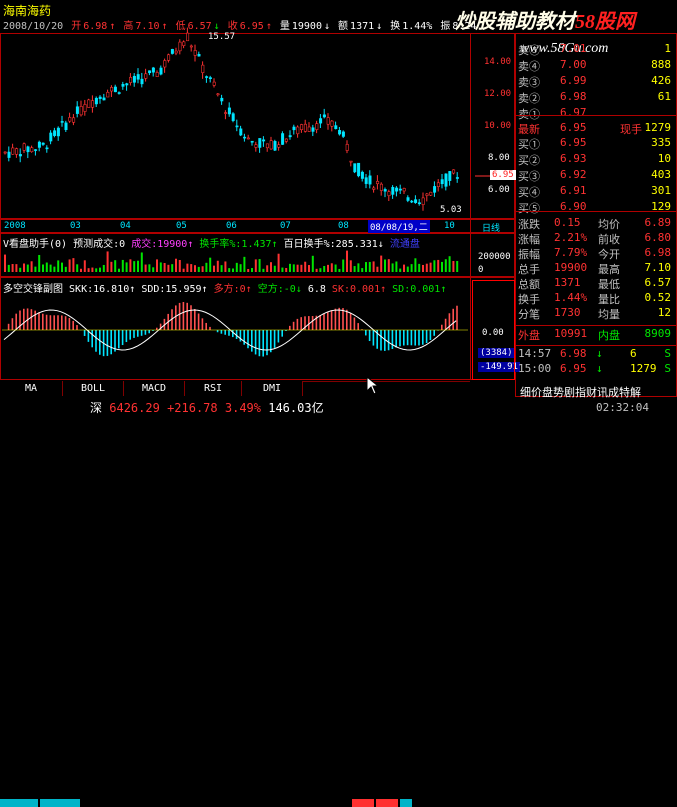  I want to click on rsi-button: RSI, so click(213, 388).